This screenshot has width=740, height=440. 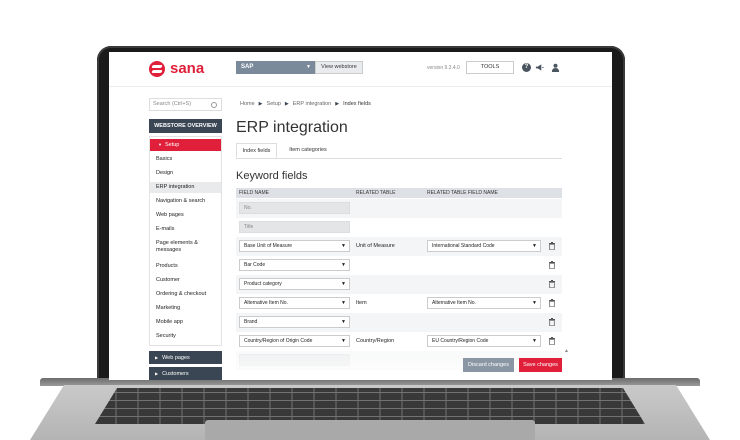 I want to click on table-row: No., so click(x=399, y=208).